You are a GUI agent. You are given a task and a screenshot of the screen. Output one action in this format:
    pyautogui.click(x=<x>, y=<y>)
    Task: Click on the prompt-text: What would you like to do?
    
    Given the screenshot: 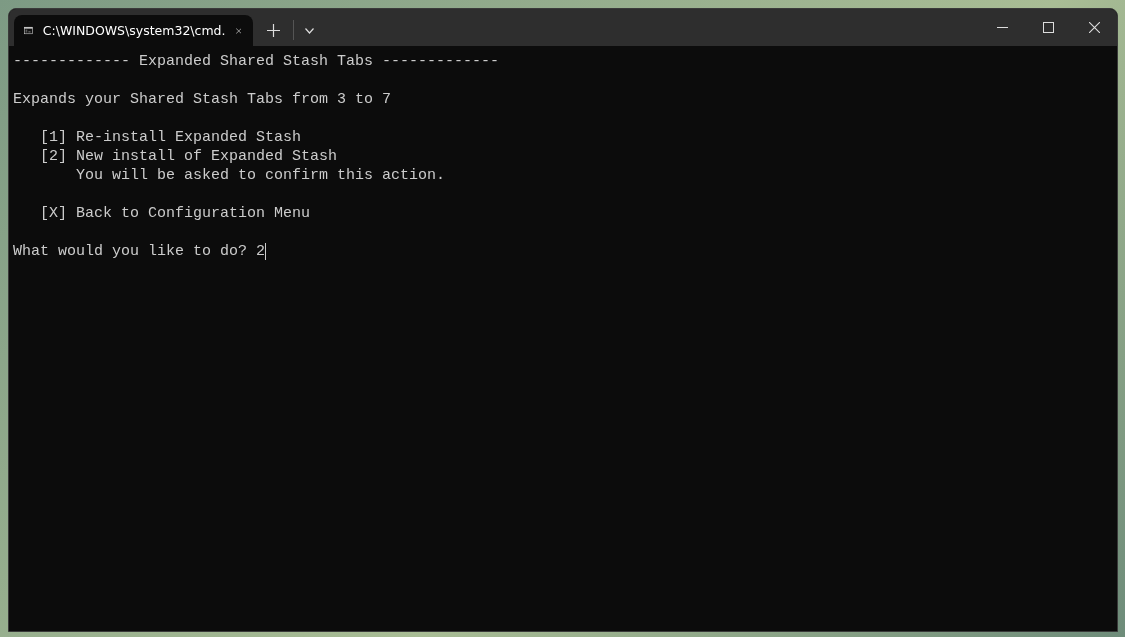 What is the action you would take?
    pyautogui.click(x=130, y=251)
    